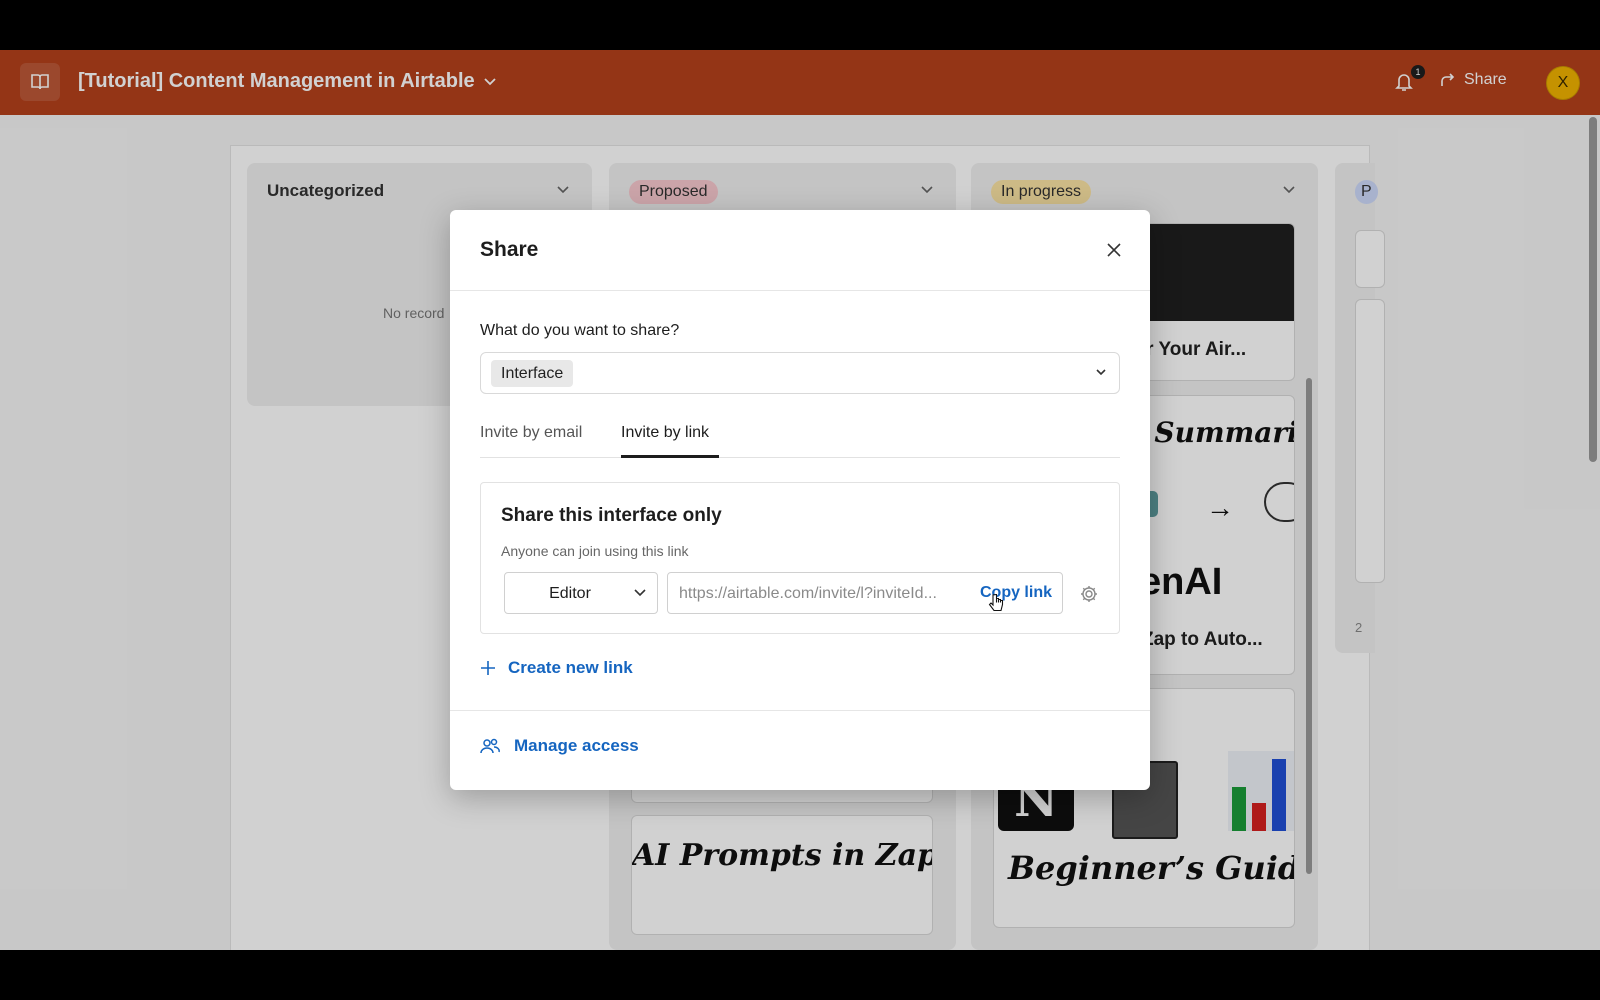 This screenshot has height=1000, width=1600. What do you see at coordinates (532, 373) in the screenshot?
I see `selected-item-chip: Interface` at bounding box center [532, 373].